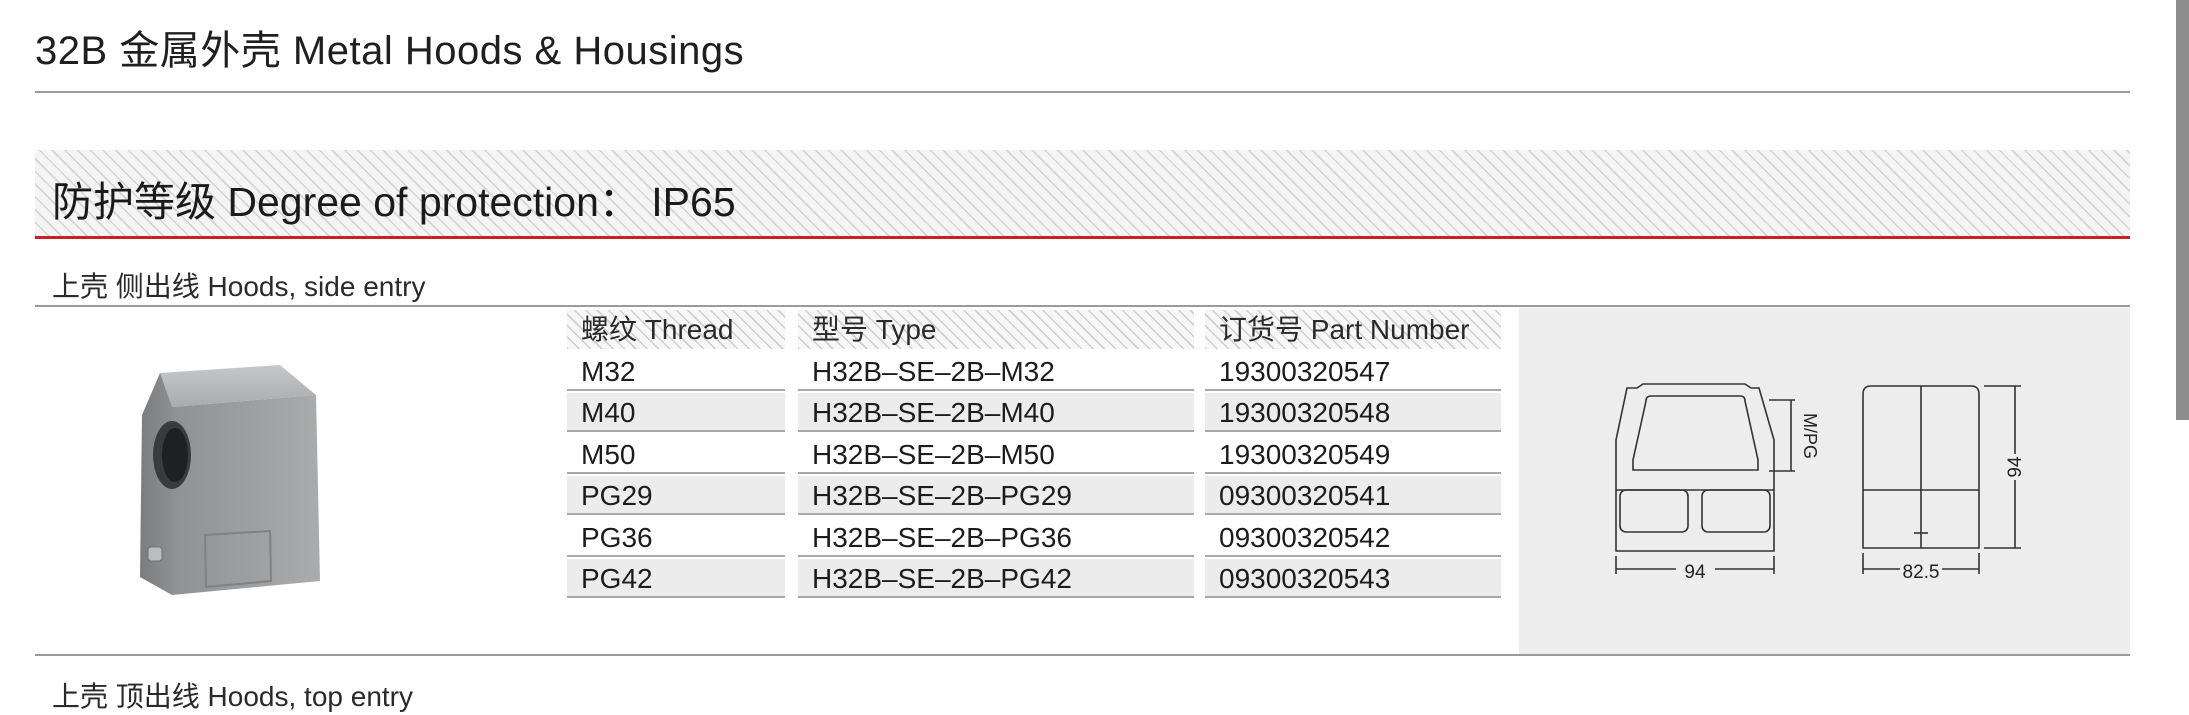 Image resolution: width=2189 pixels, height=715 pixels. What do you see at coordinates (1921, 572) in the screenshot?
I see `dimension-side-width: 82.5` at bounding box center [1921, 572].